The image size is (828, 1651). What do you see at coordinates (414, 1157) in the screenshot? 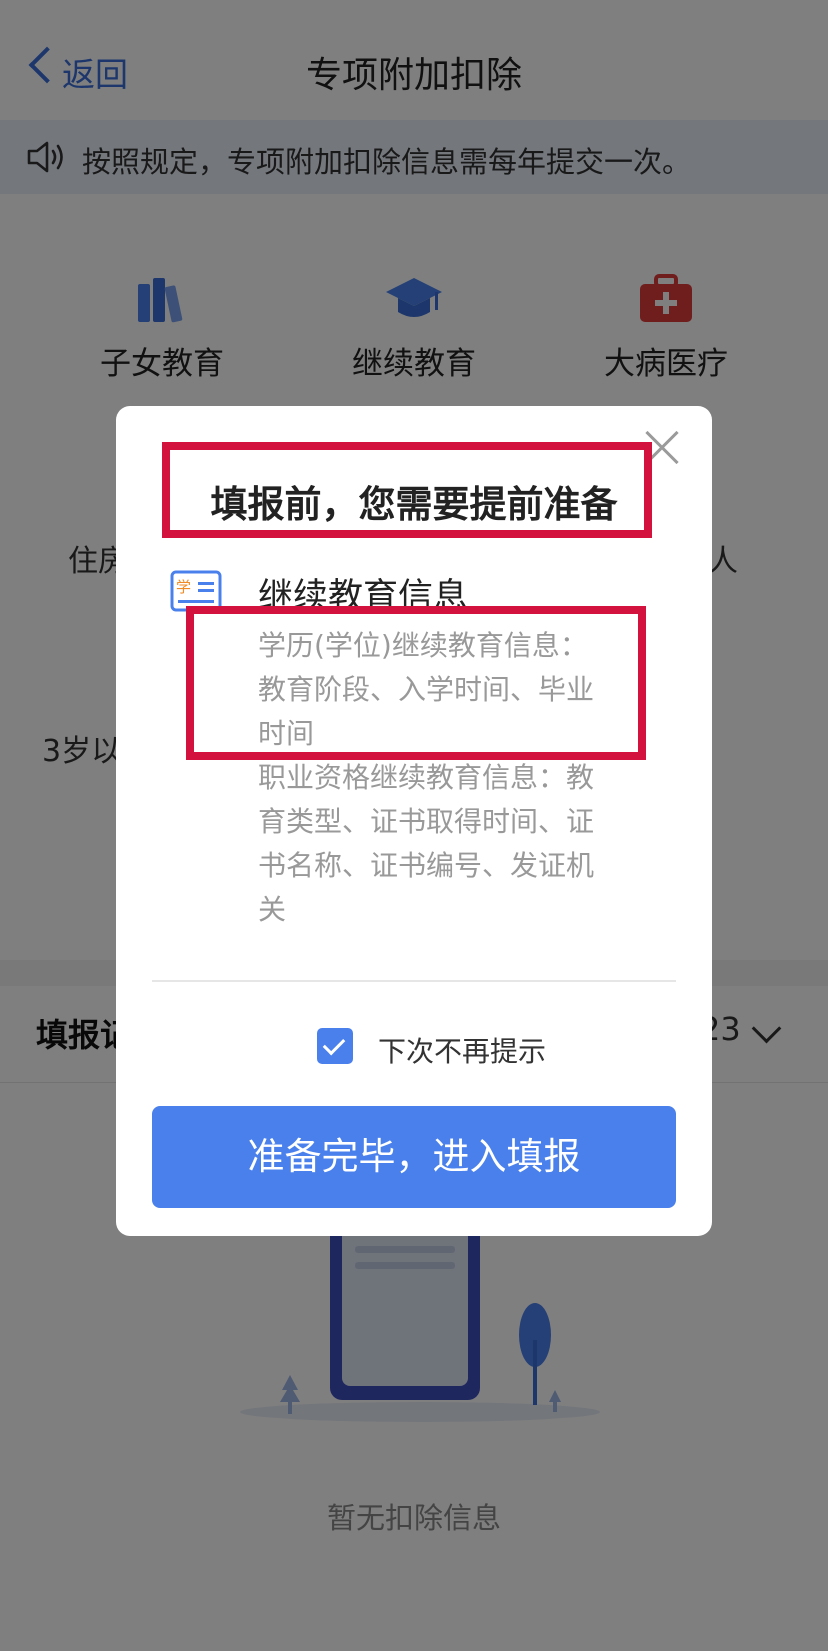
I see `confirm-button: 准备完毕，进入填报` at bounding box center [414, 1157].